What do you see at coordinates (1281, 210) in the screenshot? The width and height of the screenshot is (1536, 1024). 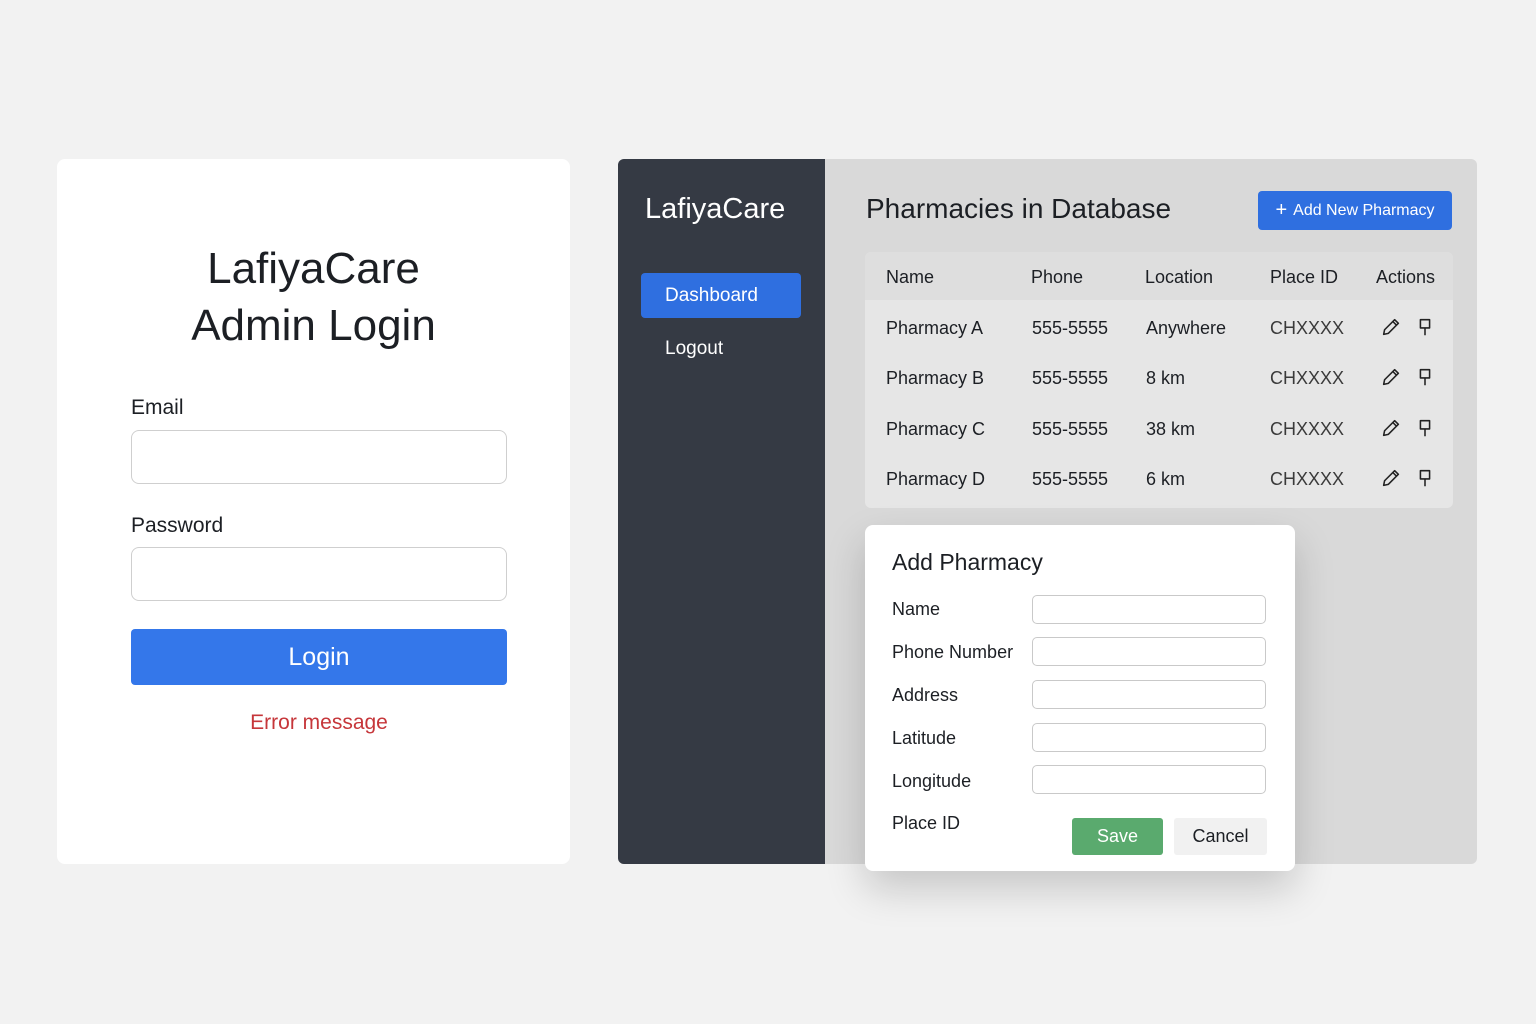 I see `plus-icon: +` at bounding box center [1281, 210].